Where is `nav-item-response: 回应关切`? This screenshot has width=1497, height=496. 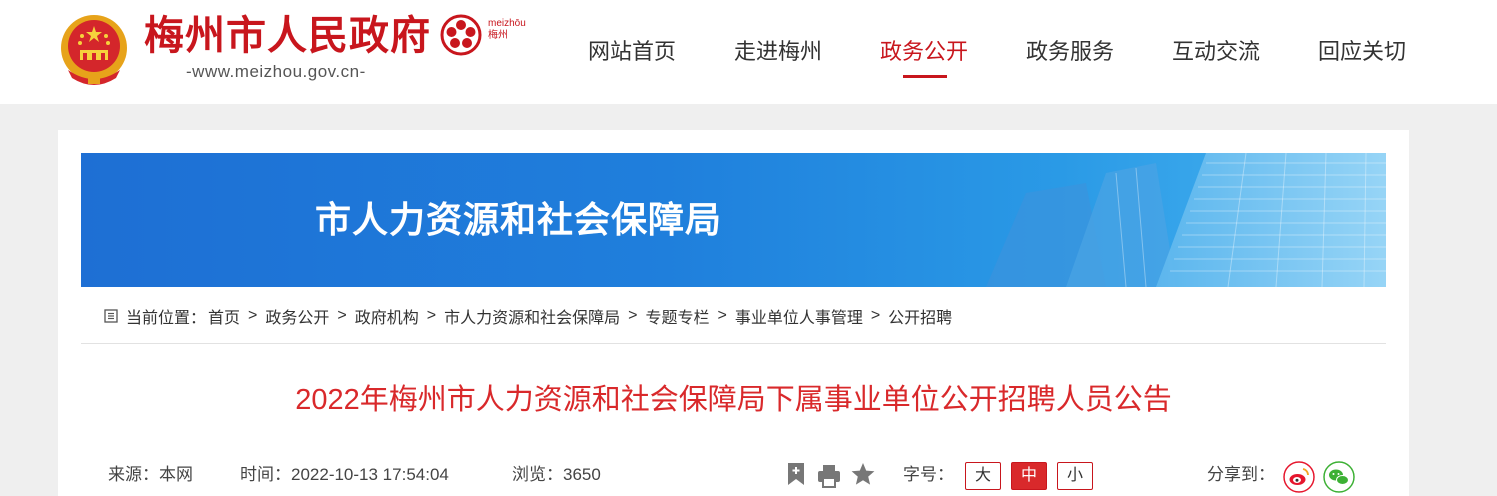
nav-item-response: 回应关切 is located at coordinates (1362, 50).